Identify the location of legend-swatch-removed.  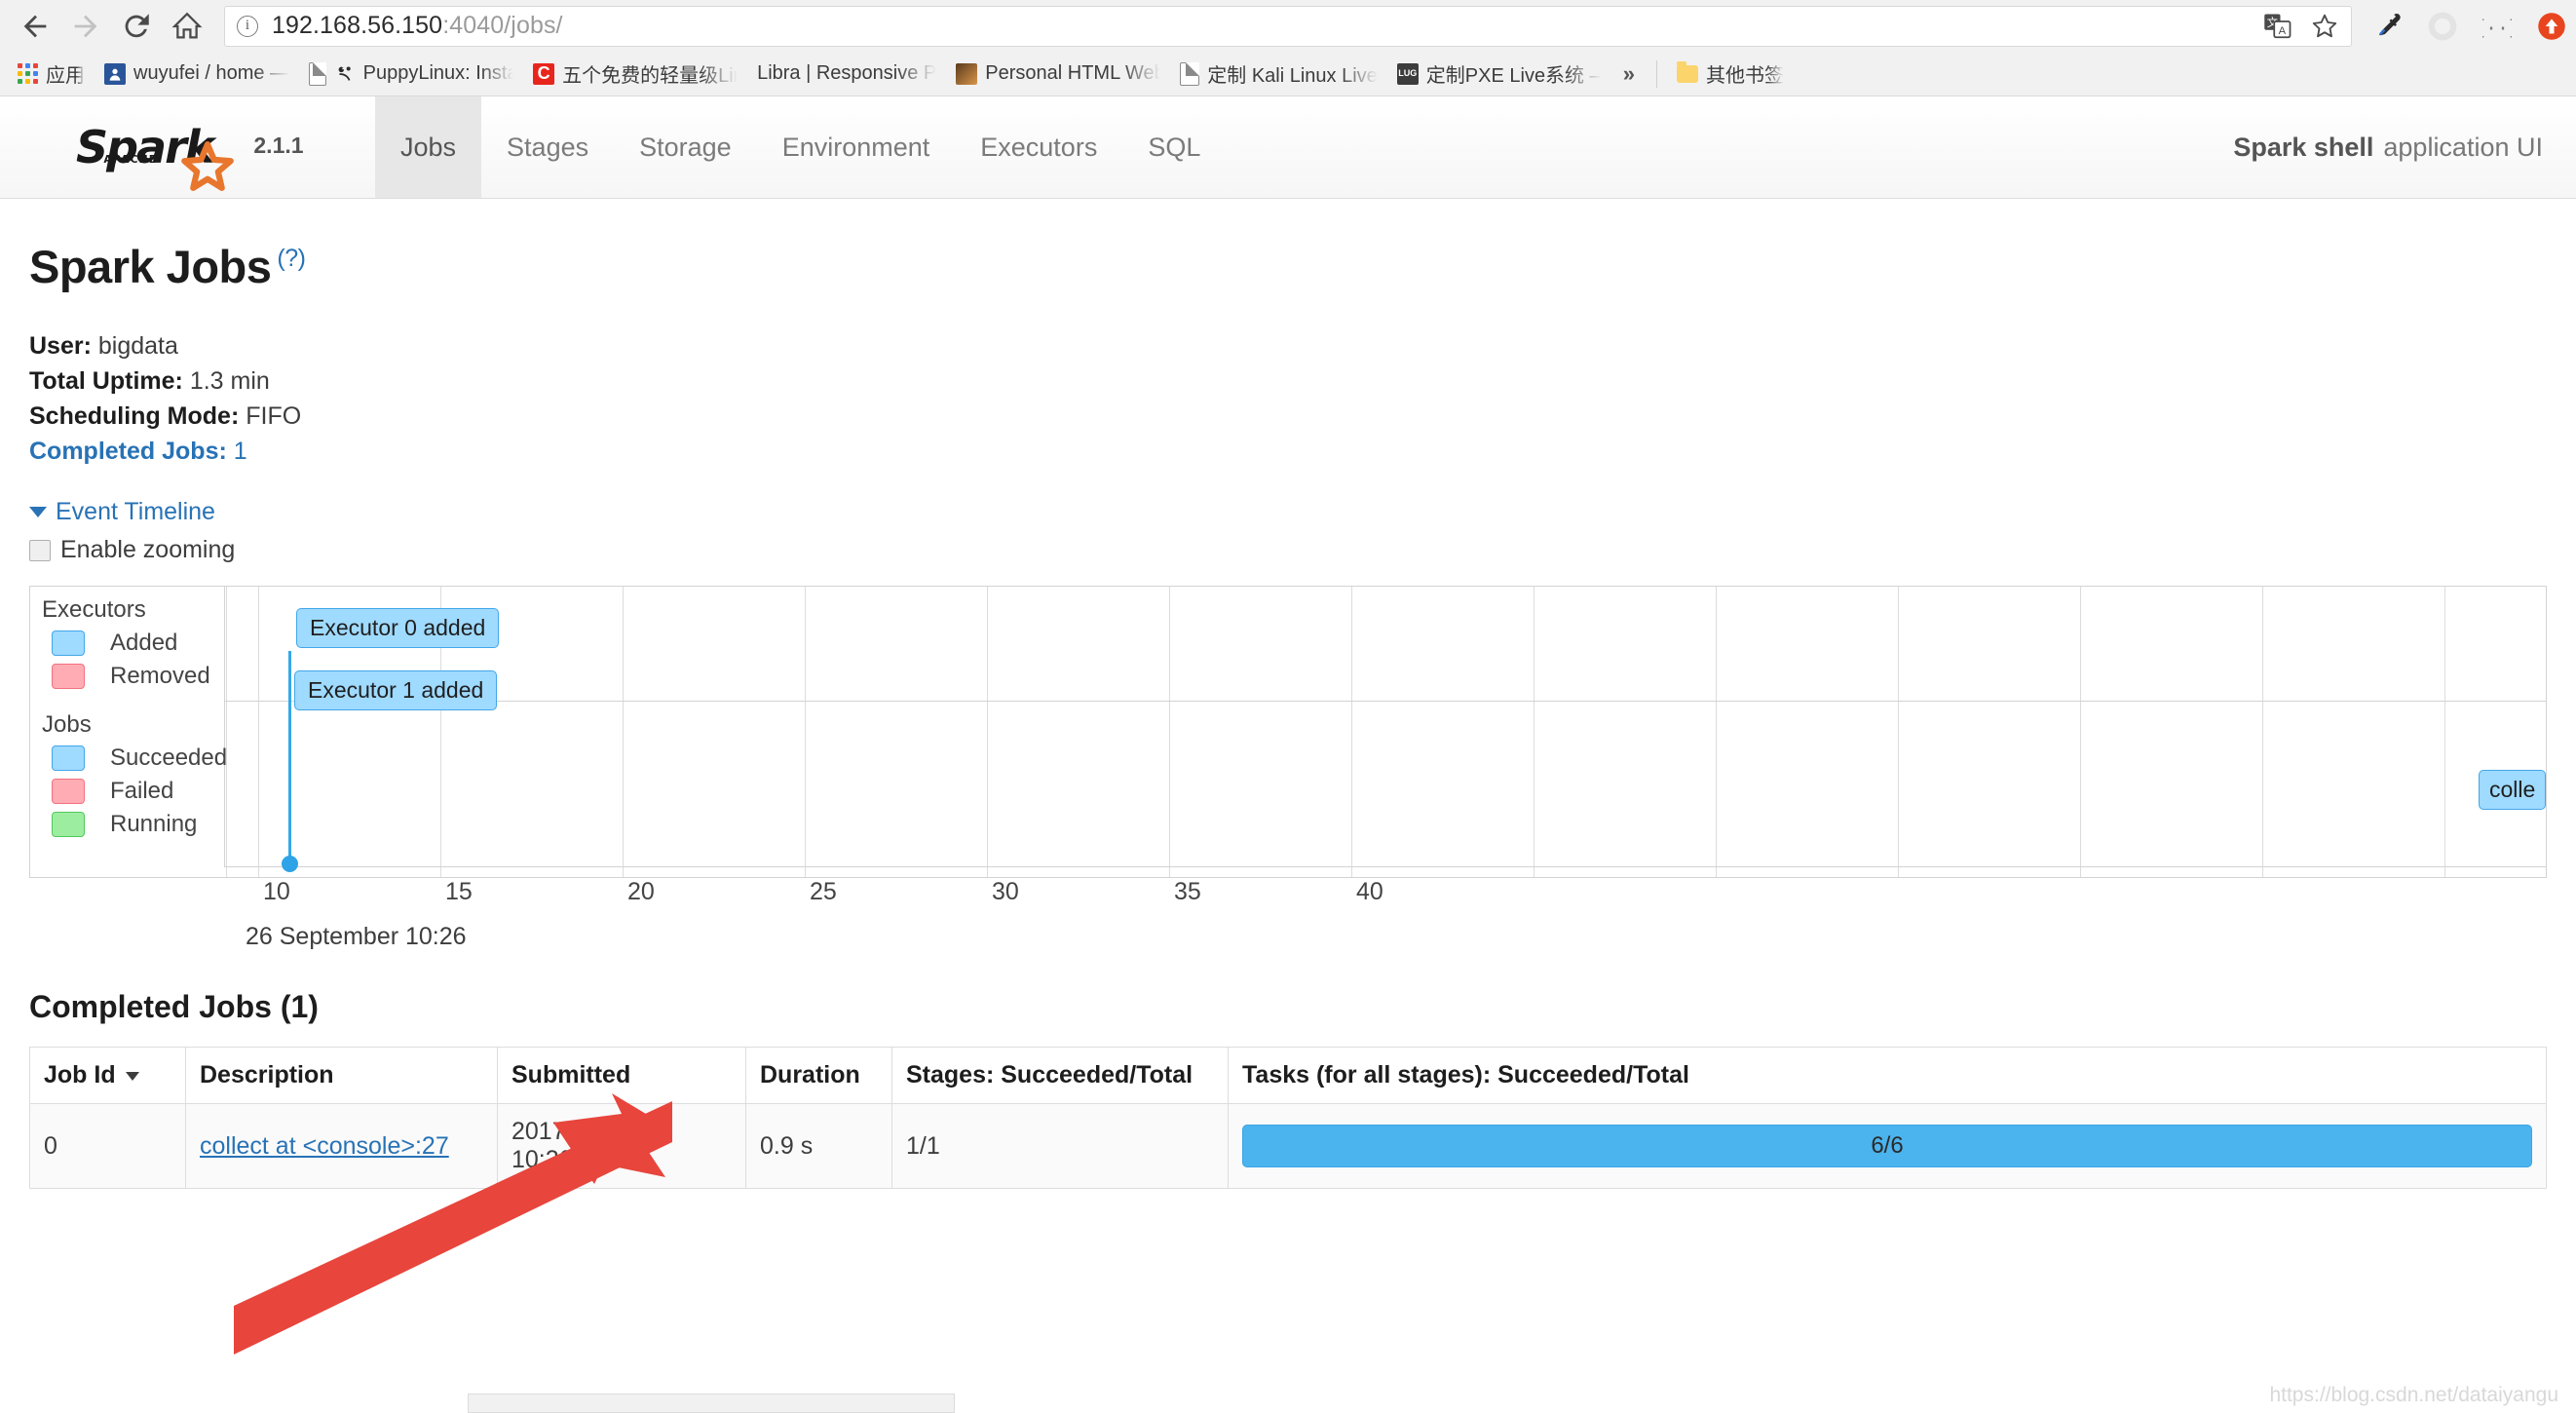
(68, 676).